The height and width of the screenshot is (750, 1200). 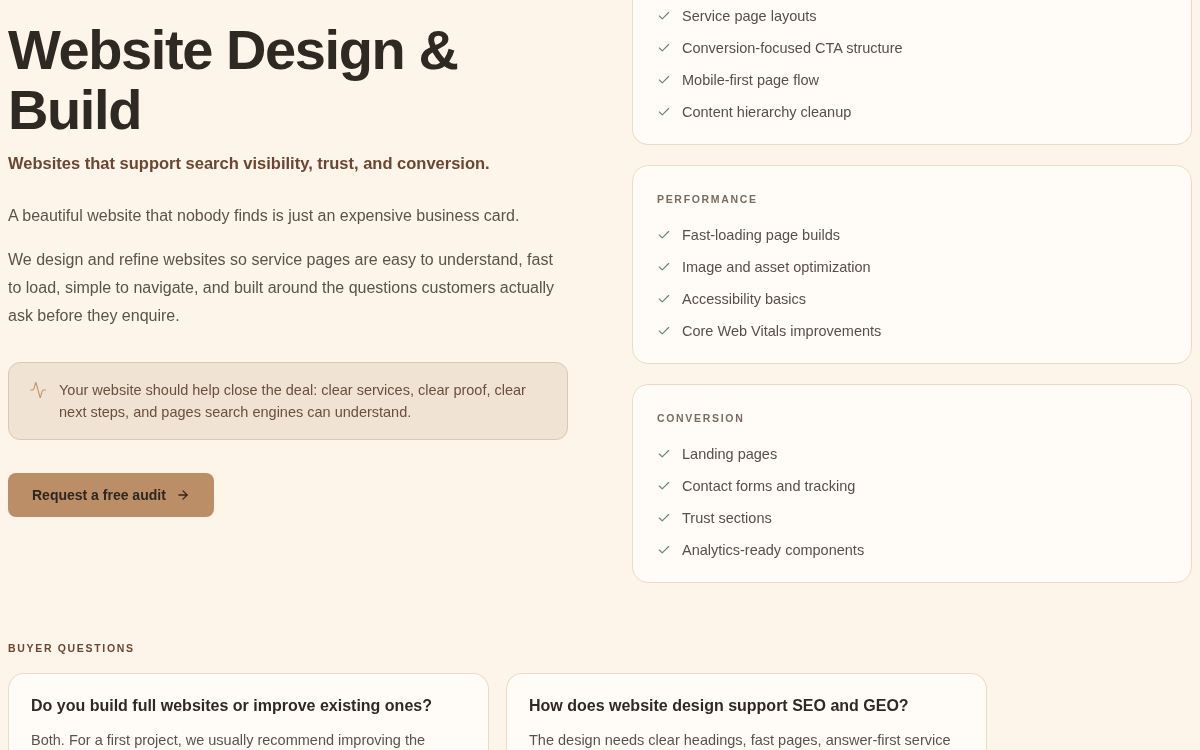 I want to click on feature-item: Service page layouts, so click(x=749, y=16).